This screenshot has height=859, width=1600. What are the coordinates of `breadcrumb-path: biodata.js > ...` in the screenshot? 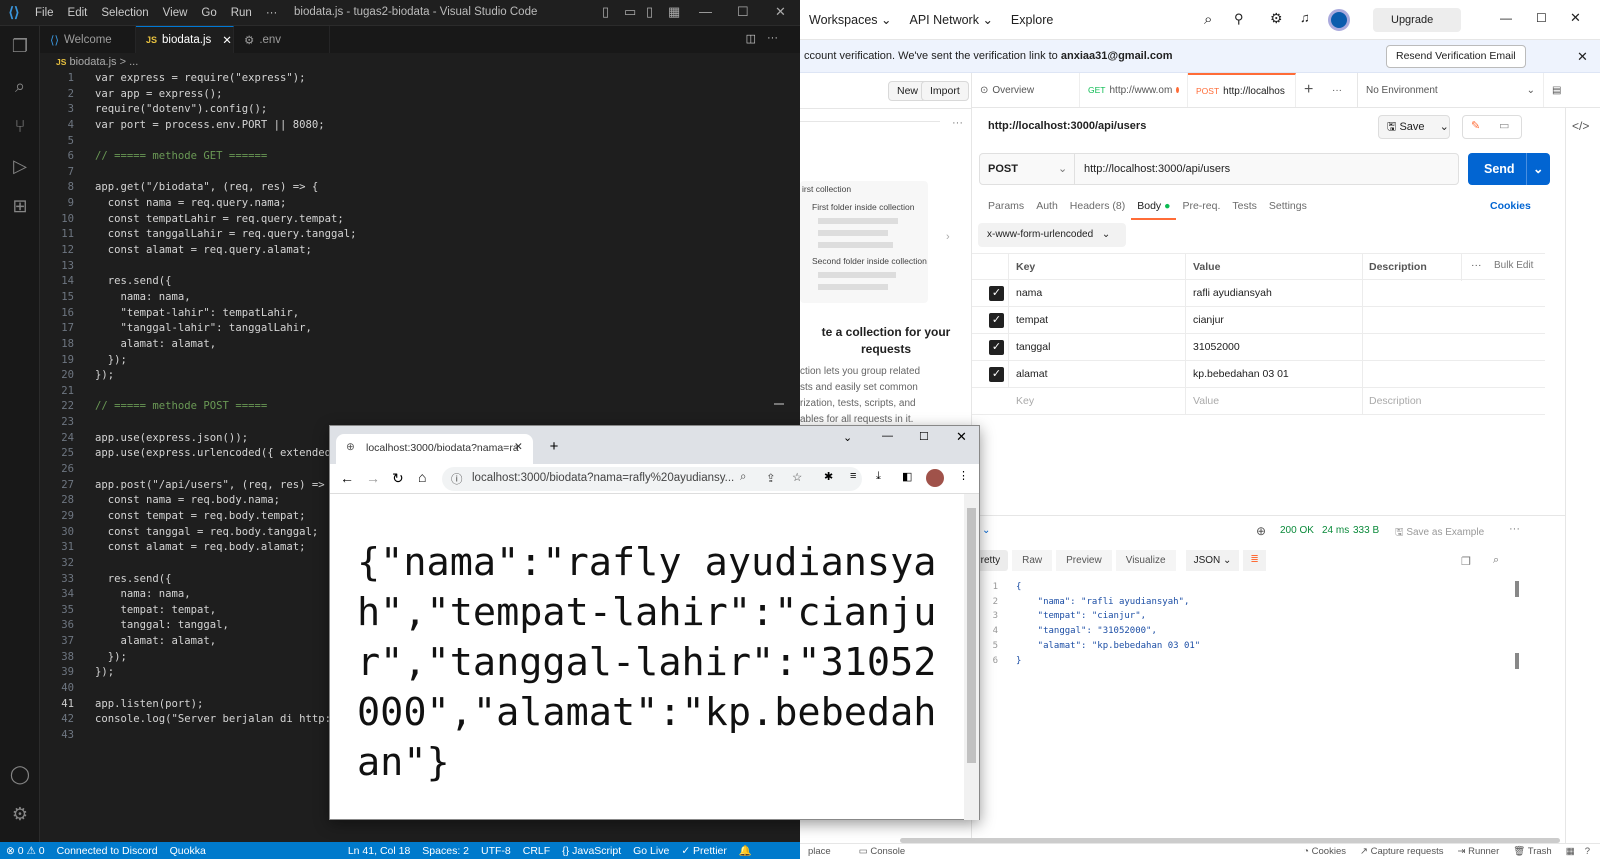 It's located at (103, 62).